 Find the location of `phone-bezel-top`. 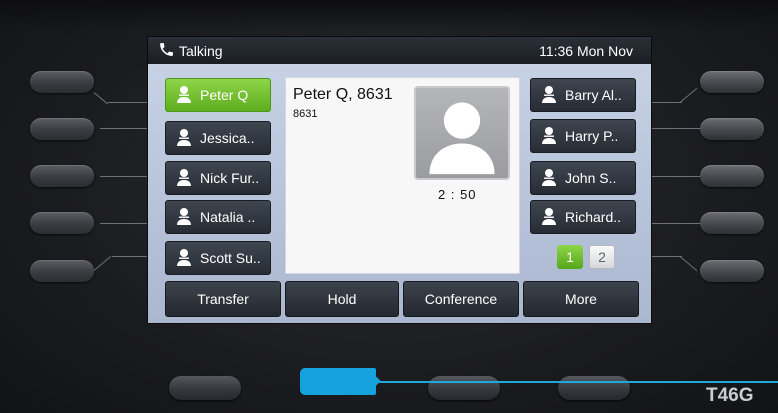

phone-bezel-top is located at coordinates (389, 15).